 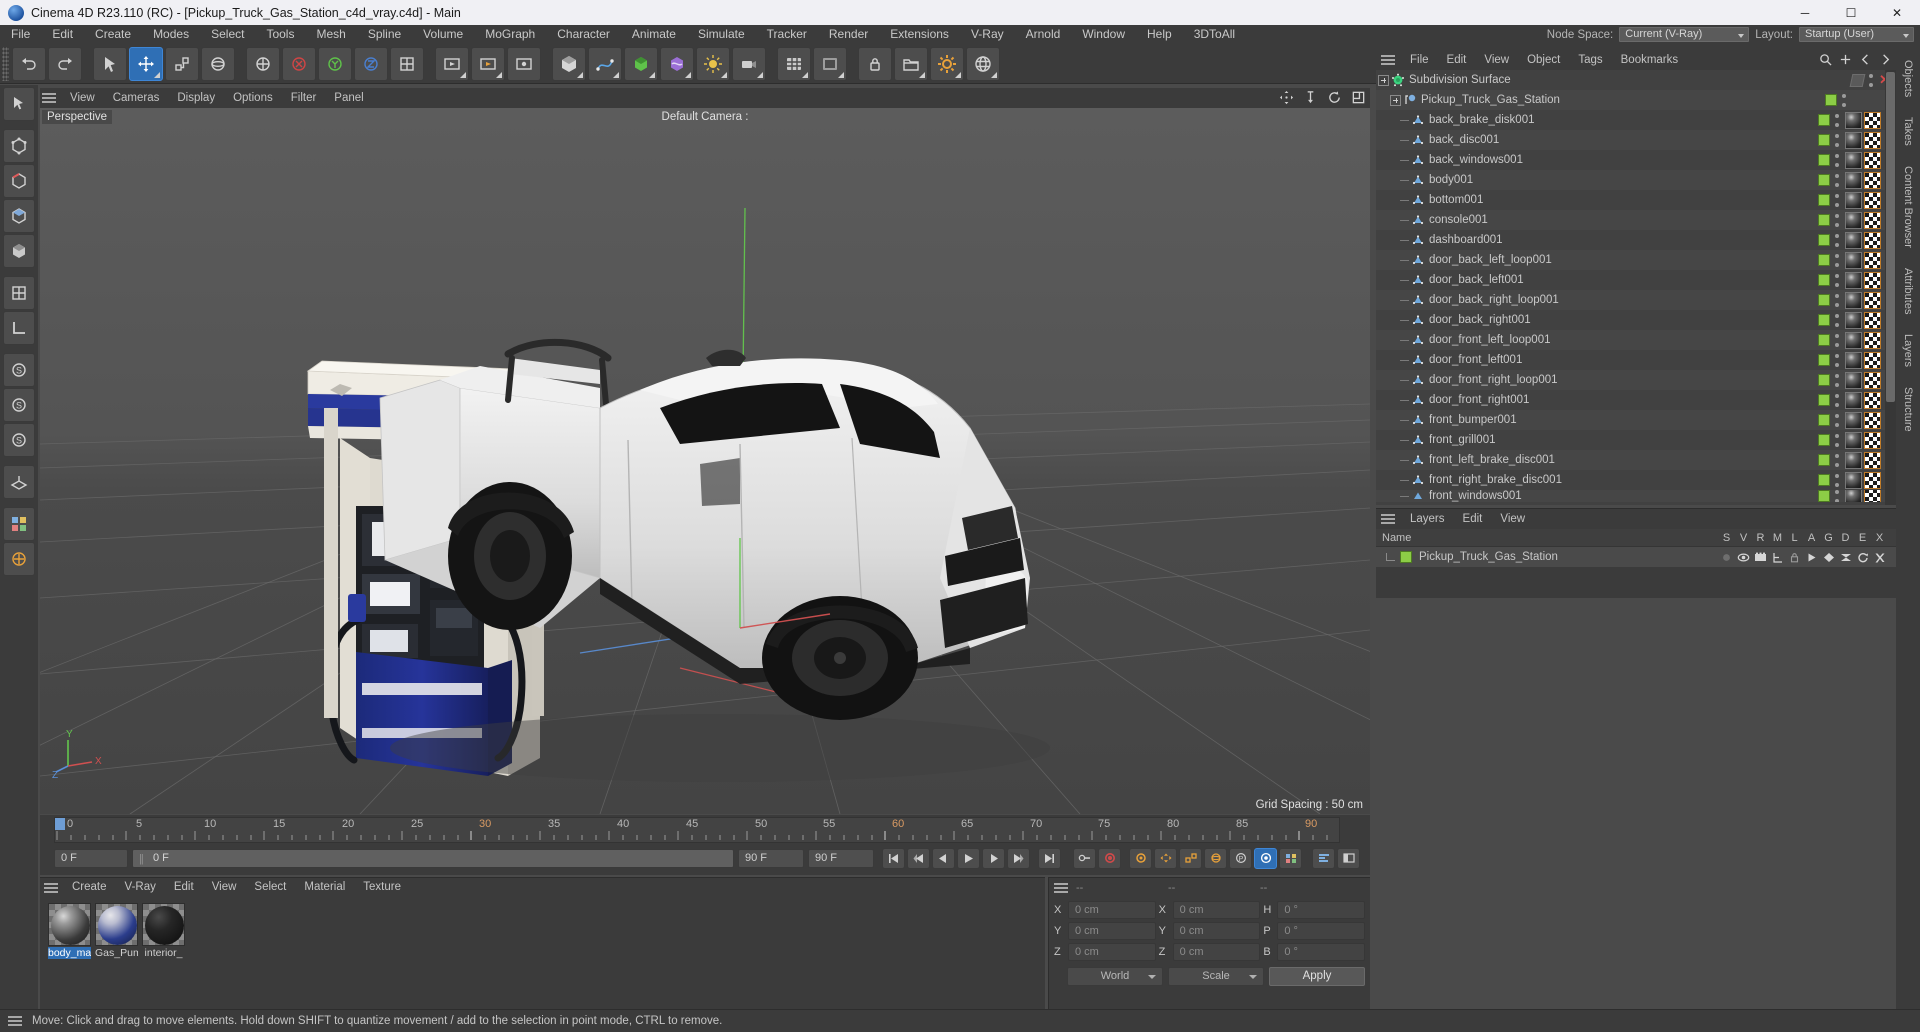 I want to click on layout-select: Startup (User), so click(x=1856, y=34).